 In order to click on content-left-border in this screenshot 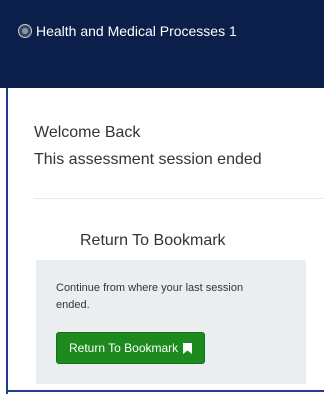, I will do `click(7, 241)`.